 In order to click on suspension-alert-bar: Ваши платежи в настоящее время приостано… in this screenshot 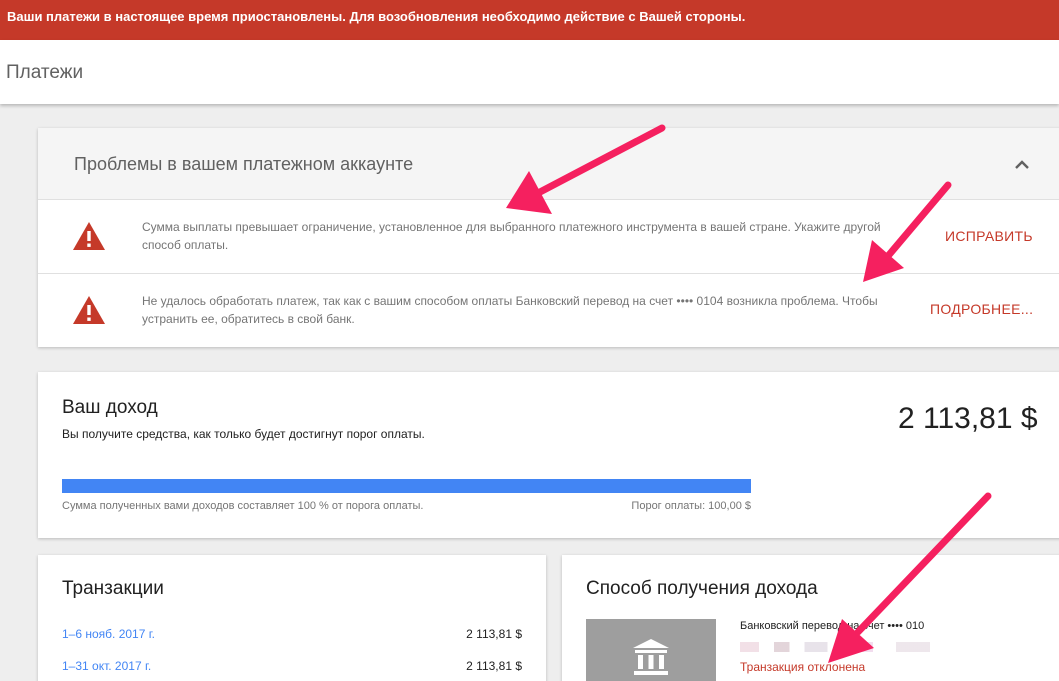, I will do `click(529, 20)`.